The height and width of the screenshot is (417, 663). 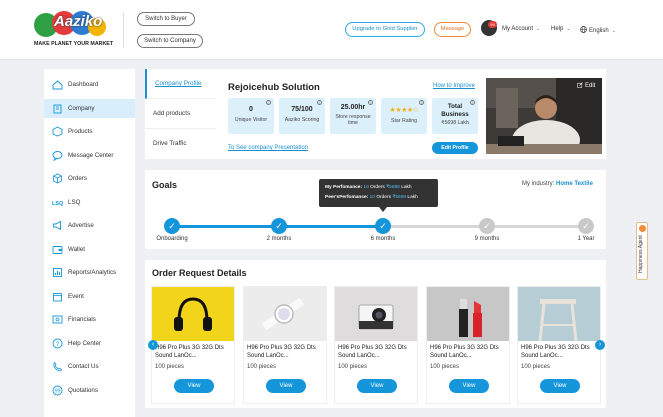 What do you see at coordinates (378, 188) in the screenshot?
I see `my-performance-line: My Perfomance: 10 Orders ₹5698 Lakh` at bounding box center [378, 188].